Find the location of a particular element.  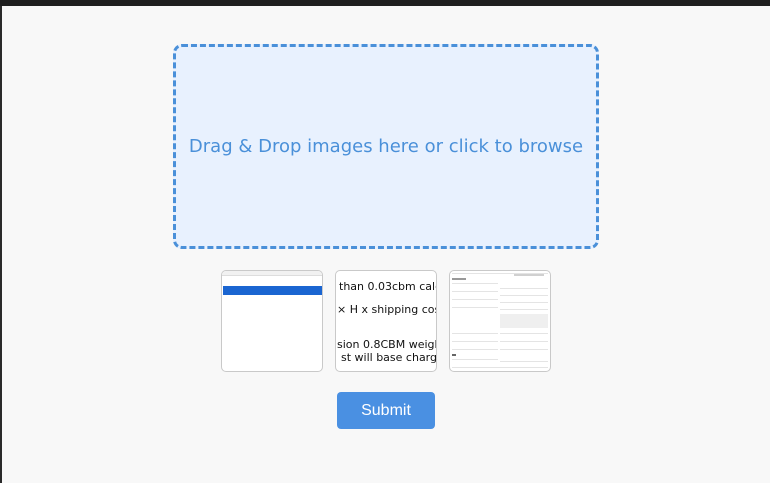

thumbnail-text-line: sion 0.8CBM weigh is located at coordinates (387, 344).